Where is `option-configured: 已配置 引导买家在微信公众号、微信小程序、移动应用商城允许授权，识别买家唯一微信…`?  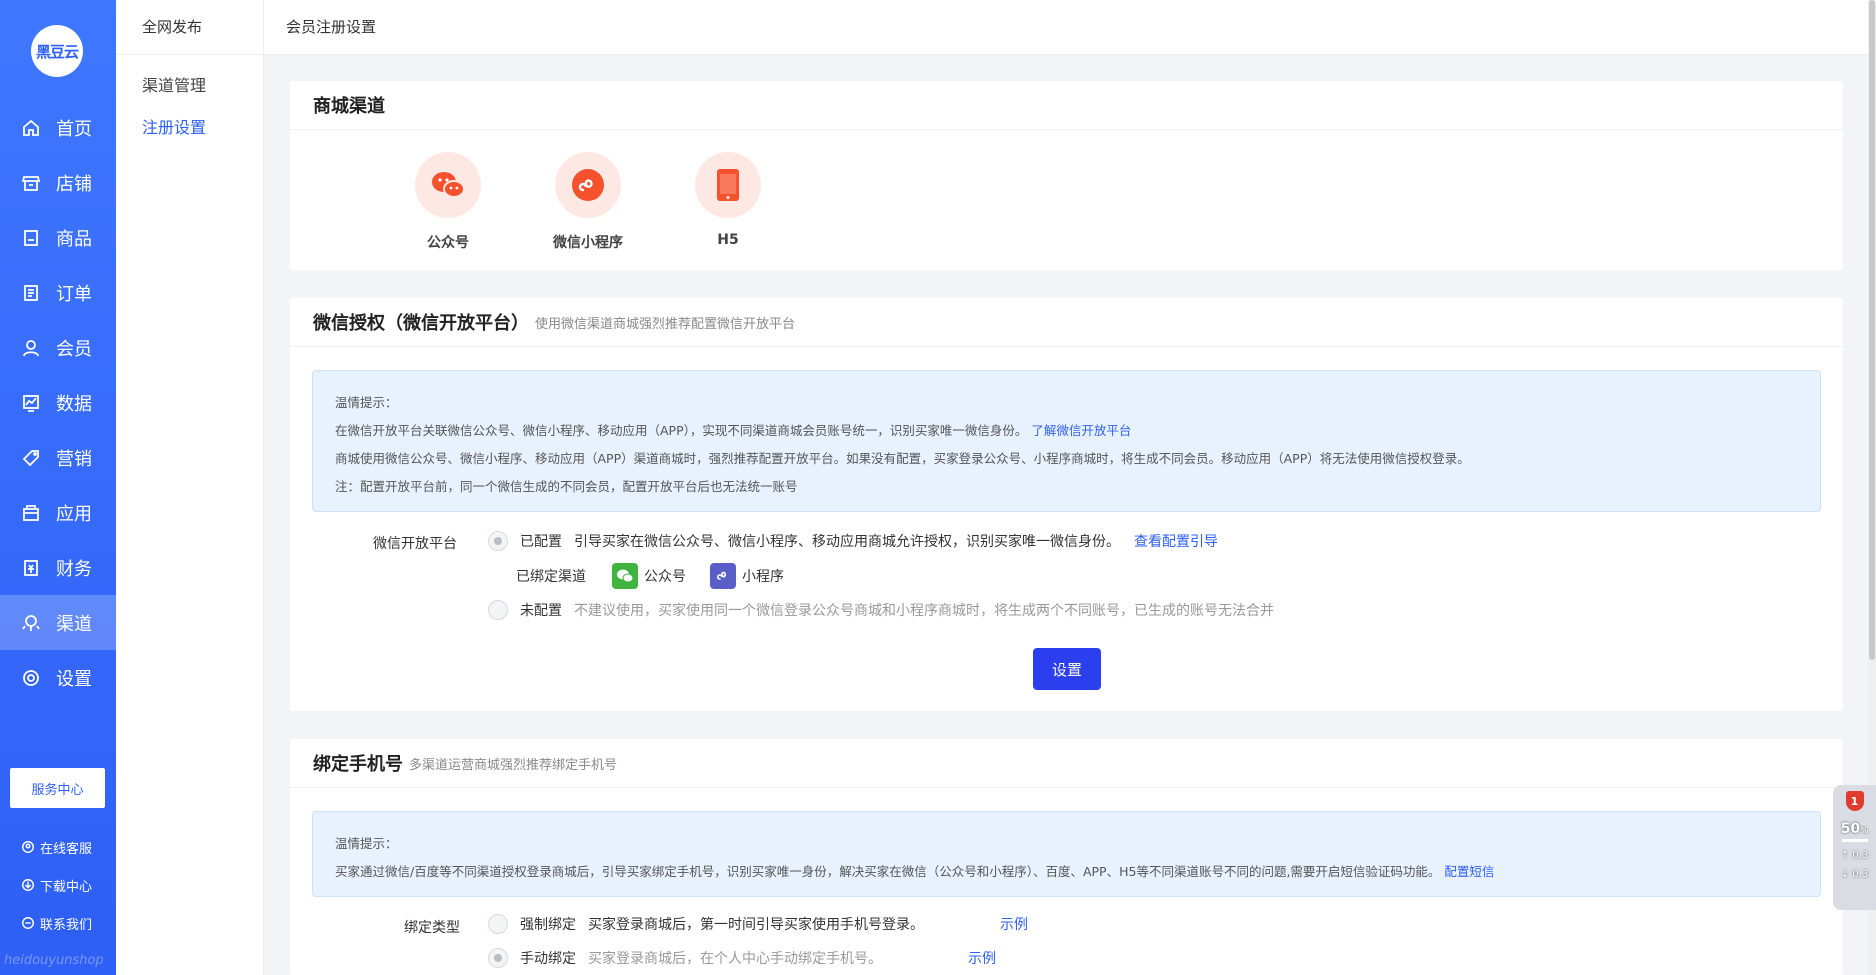
option-configured: 已配置 引导买家在微信公众号、微信小程序、移动应用商城允许授权，识别买家唯一微信… is located at coordinates (853, 541).